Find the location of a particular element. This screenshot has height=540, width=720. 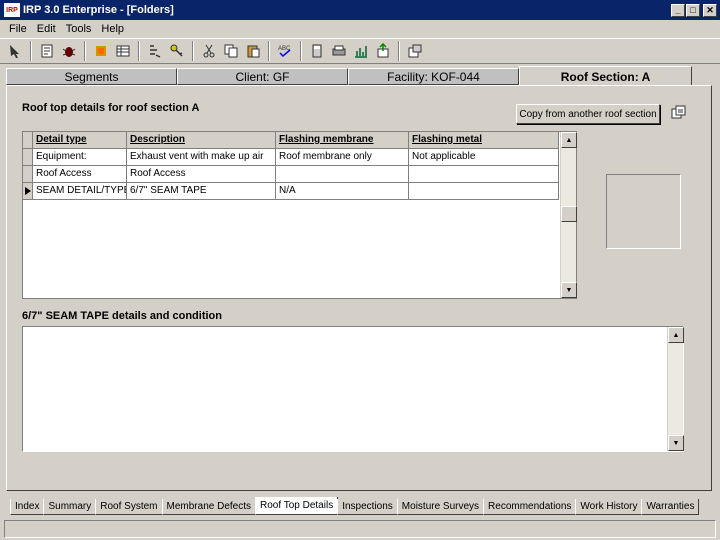

details-heading: 6/7" SEAM TAPE details and condition is located at coordinates (122, 316).